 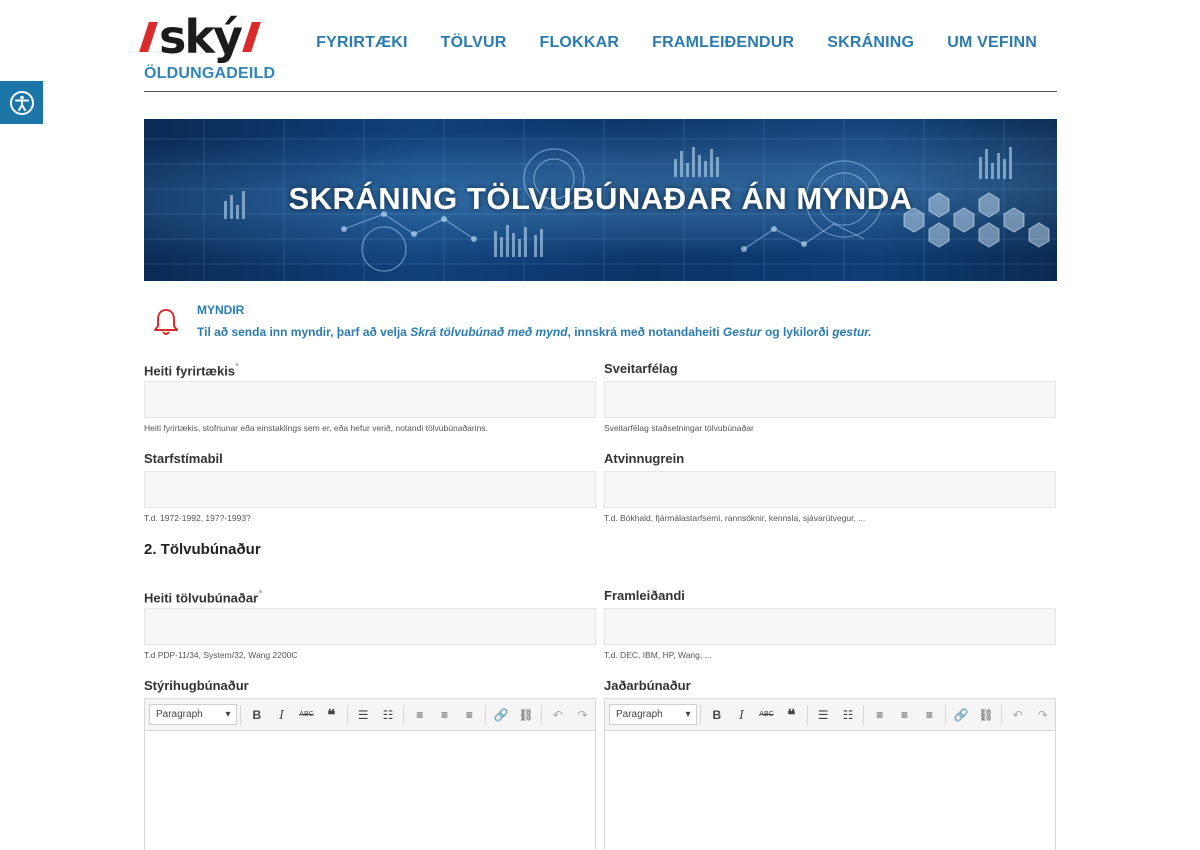 I want to click on equipment-label: Heiti tölvubúnaðar*, so click(x=203, y=597).